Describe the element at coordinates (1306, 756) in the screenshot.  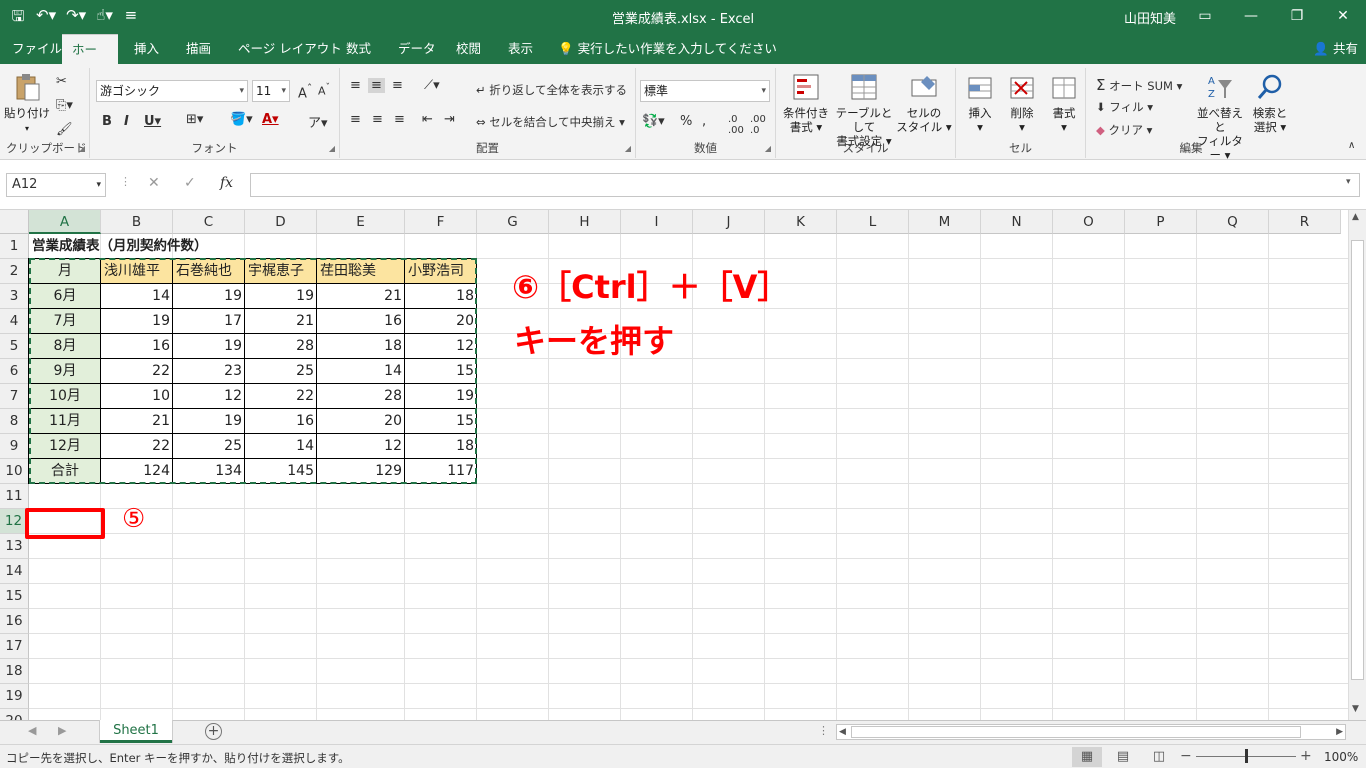
I see `zoom-in-icon: +` at that location.